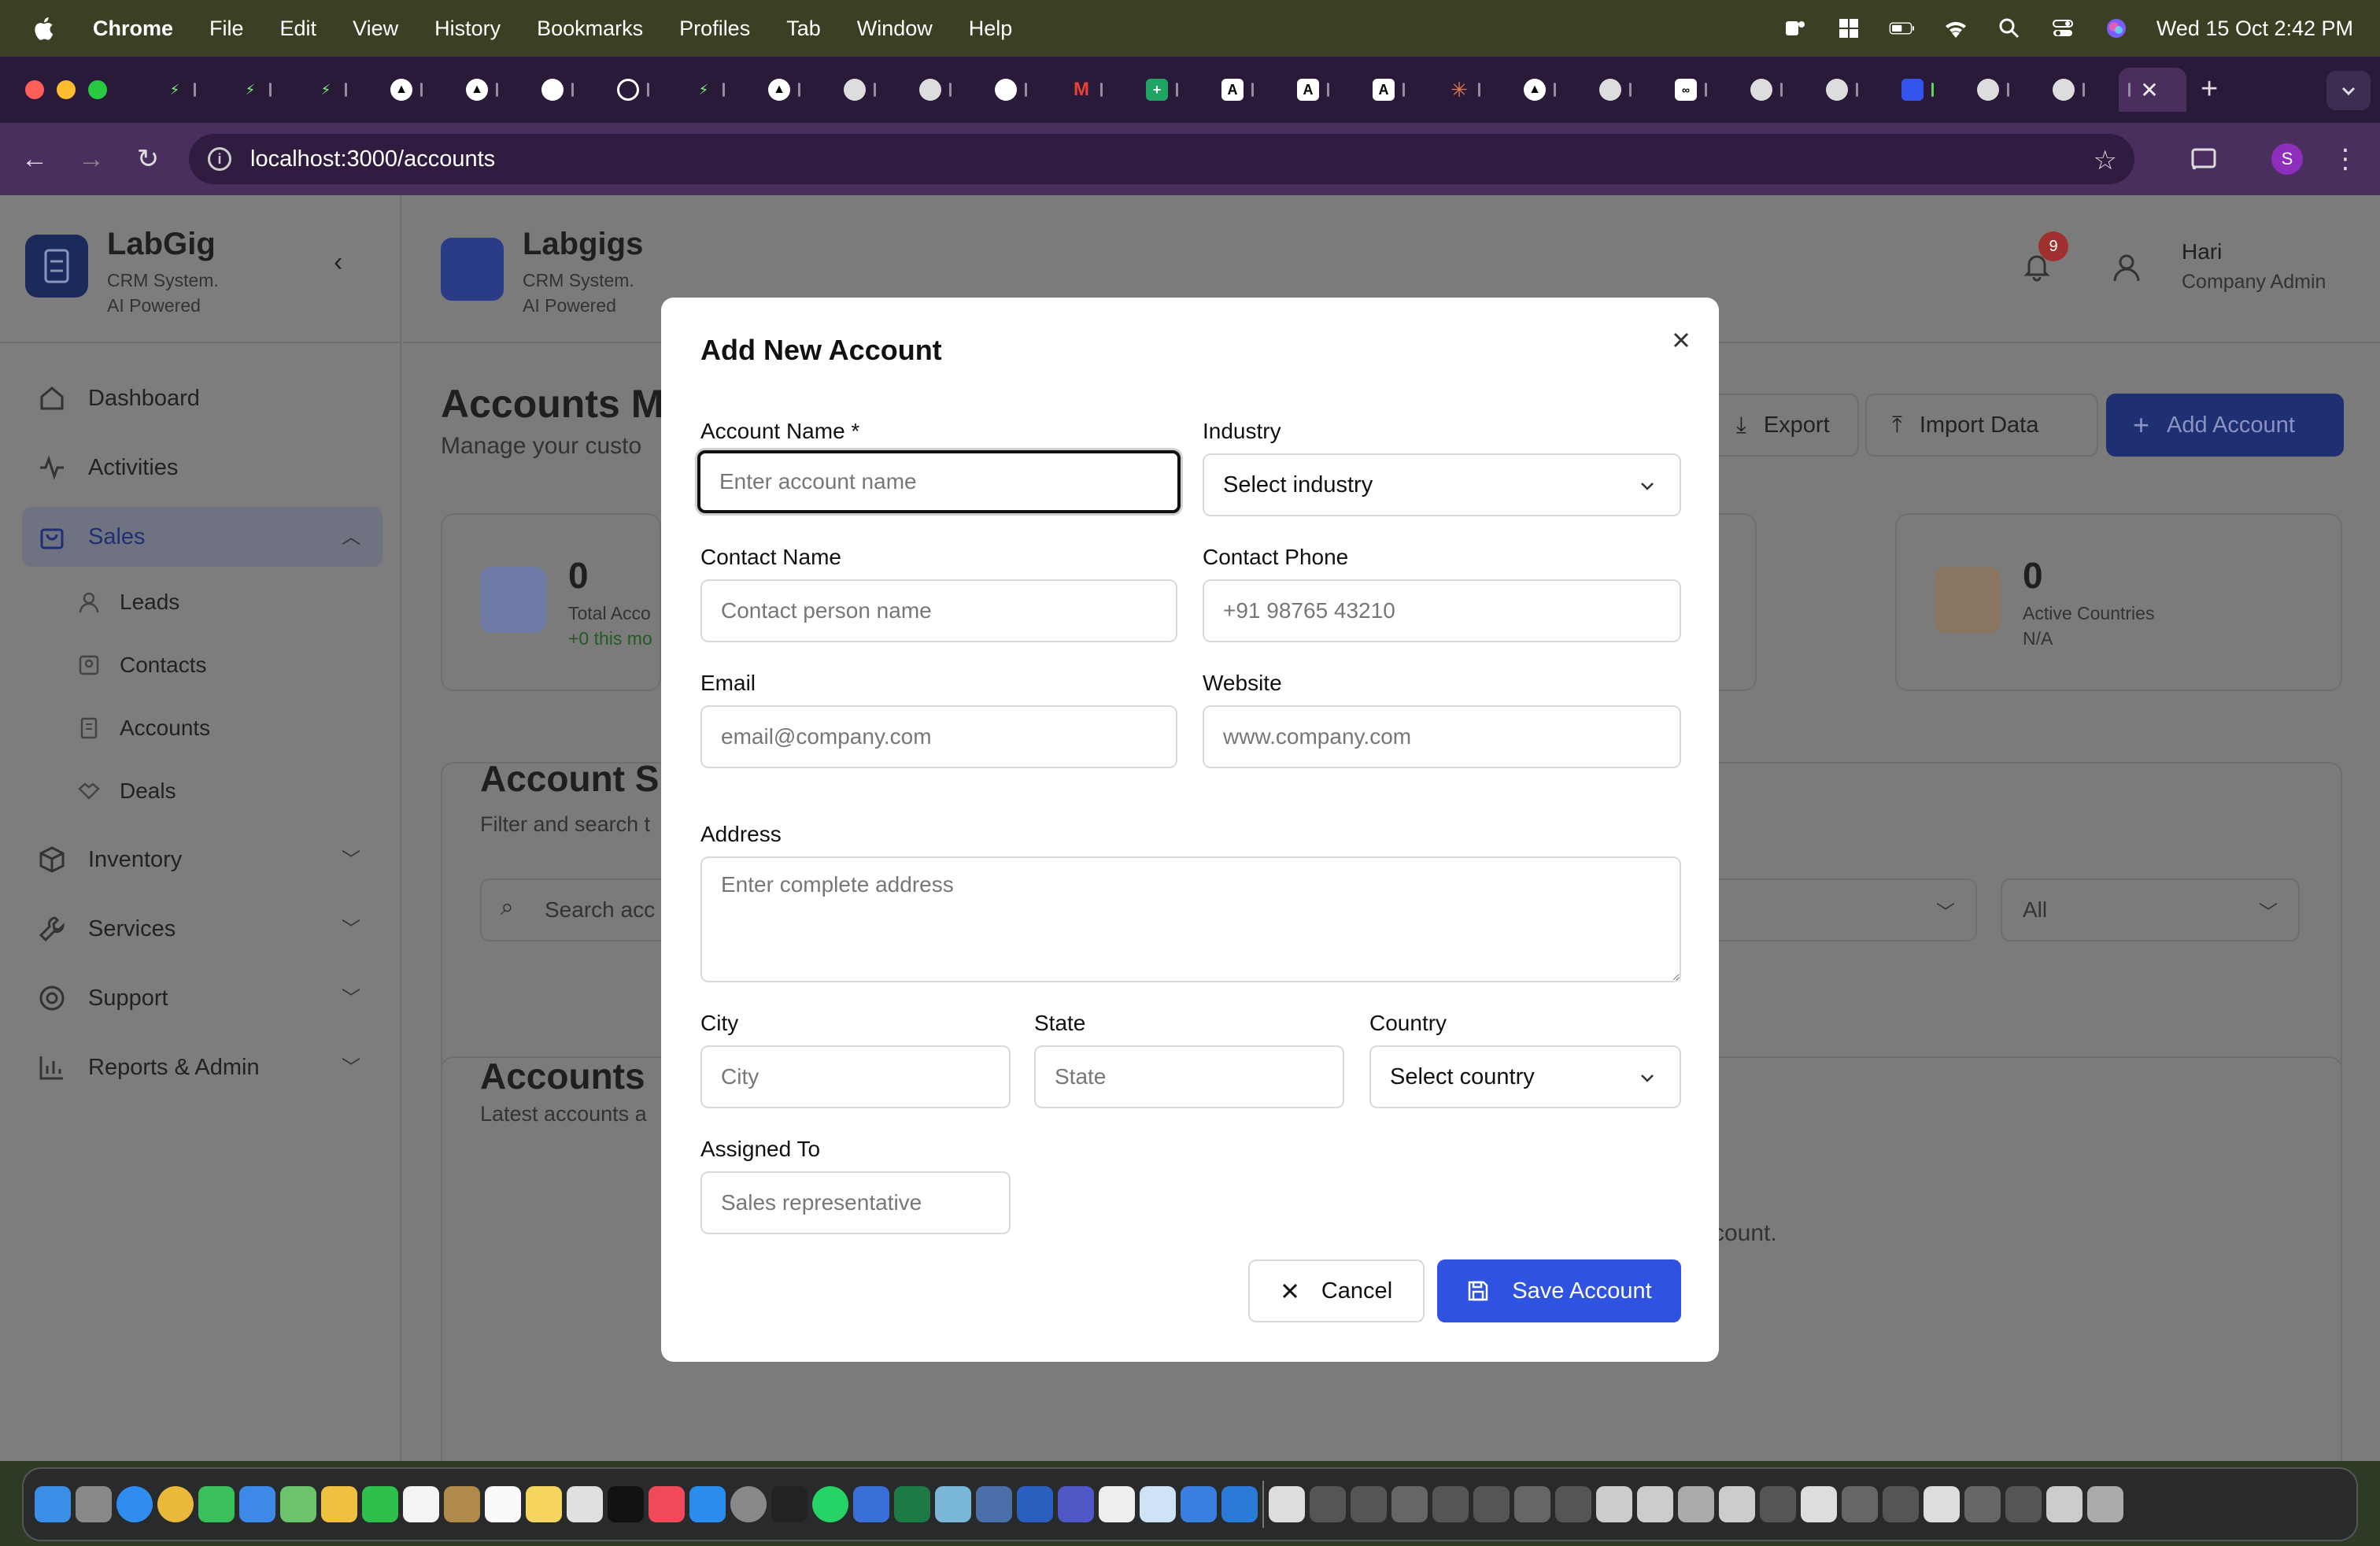 The height and width of the screenshot is (1546, 2380). What do you see at coordinates (2105, 160) in the screenshot?
I see `bookmark-star-icon: ☆` at bounding box center [2105, 160].